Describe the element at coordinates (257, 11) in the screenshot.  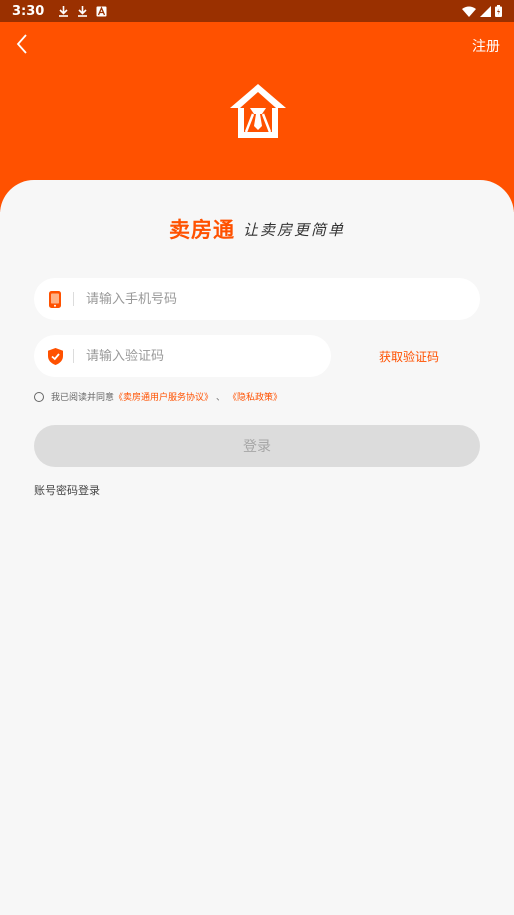
I see `status-bar: 3:30` at that location.